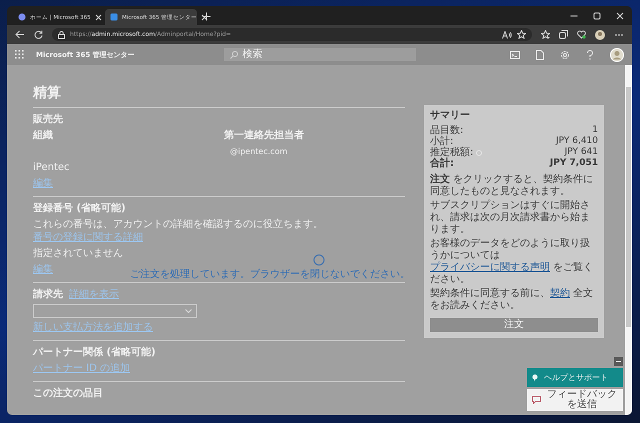  I want to click on more-icon, so click(619, 34).